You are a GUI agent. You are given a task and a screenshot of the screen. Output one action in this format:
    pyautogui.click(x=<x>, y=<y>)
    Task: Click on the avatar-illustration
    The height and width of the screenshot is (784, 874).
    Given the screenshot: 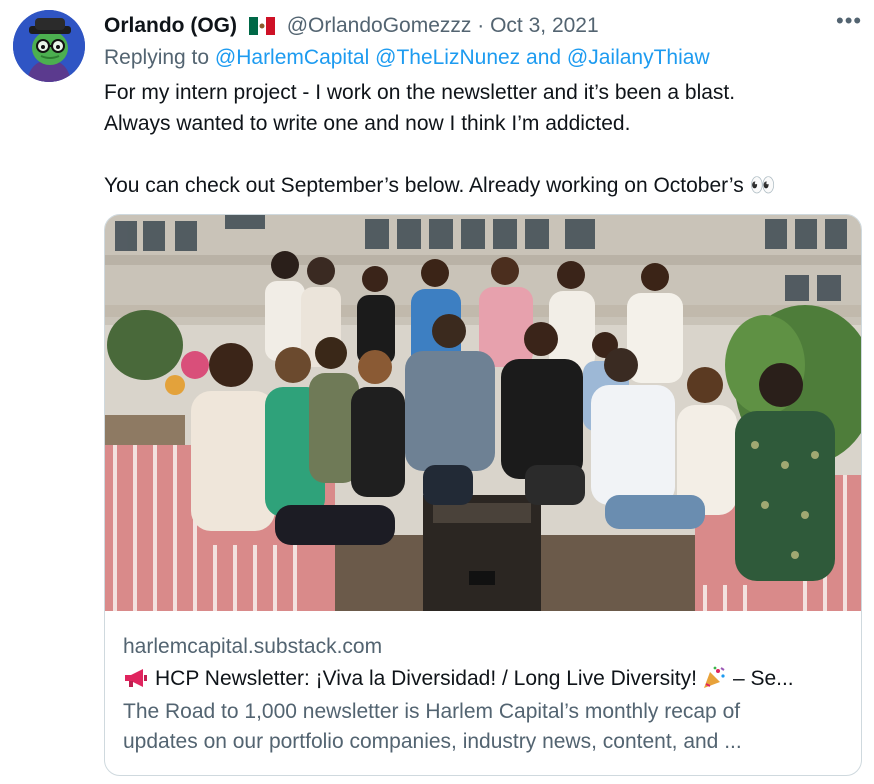 What is the action you would take?
    pyautogui.click(x=49, y=46)
    